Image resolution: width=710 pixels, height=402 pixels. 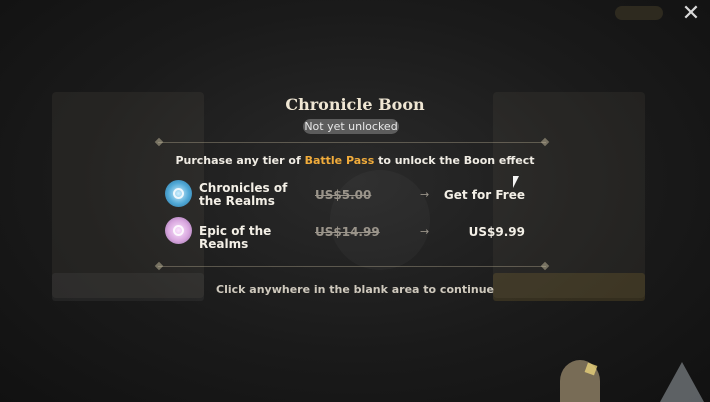 I want to click on divider-top, so click(x=352, y=142).